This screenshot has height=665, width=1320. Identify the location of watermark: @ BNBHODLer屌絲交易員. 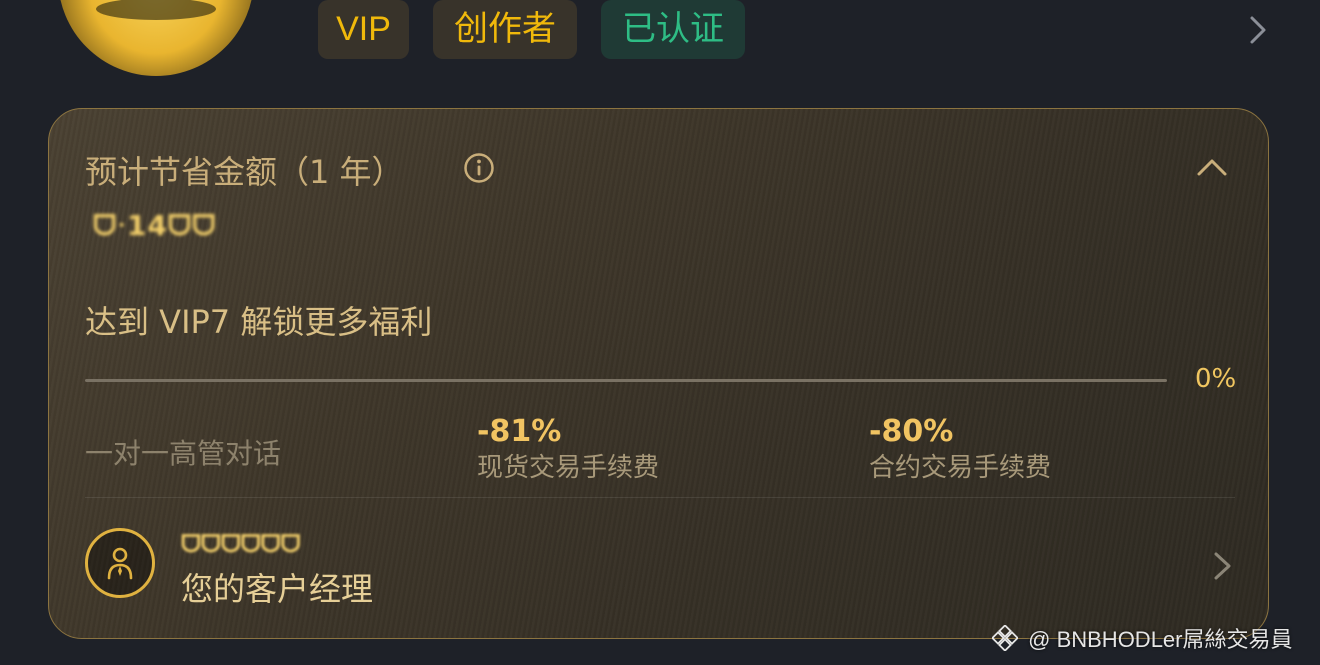
(1142, 639).